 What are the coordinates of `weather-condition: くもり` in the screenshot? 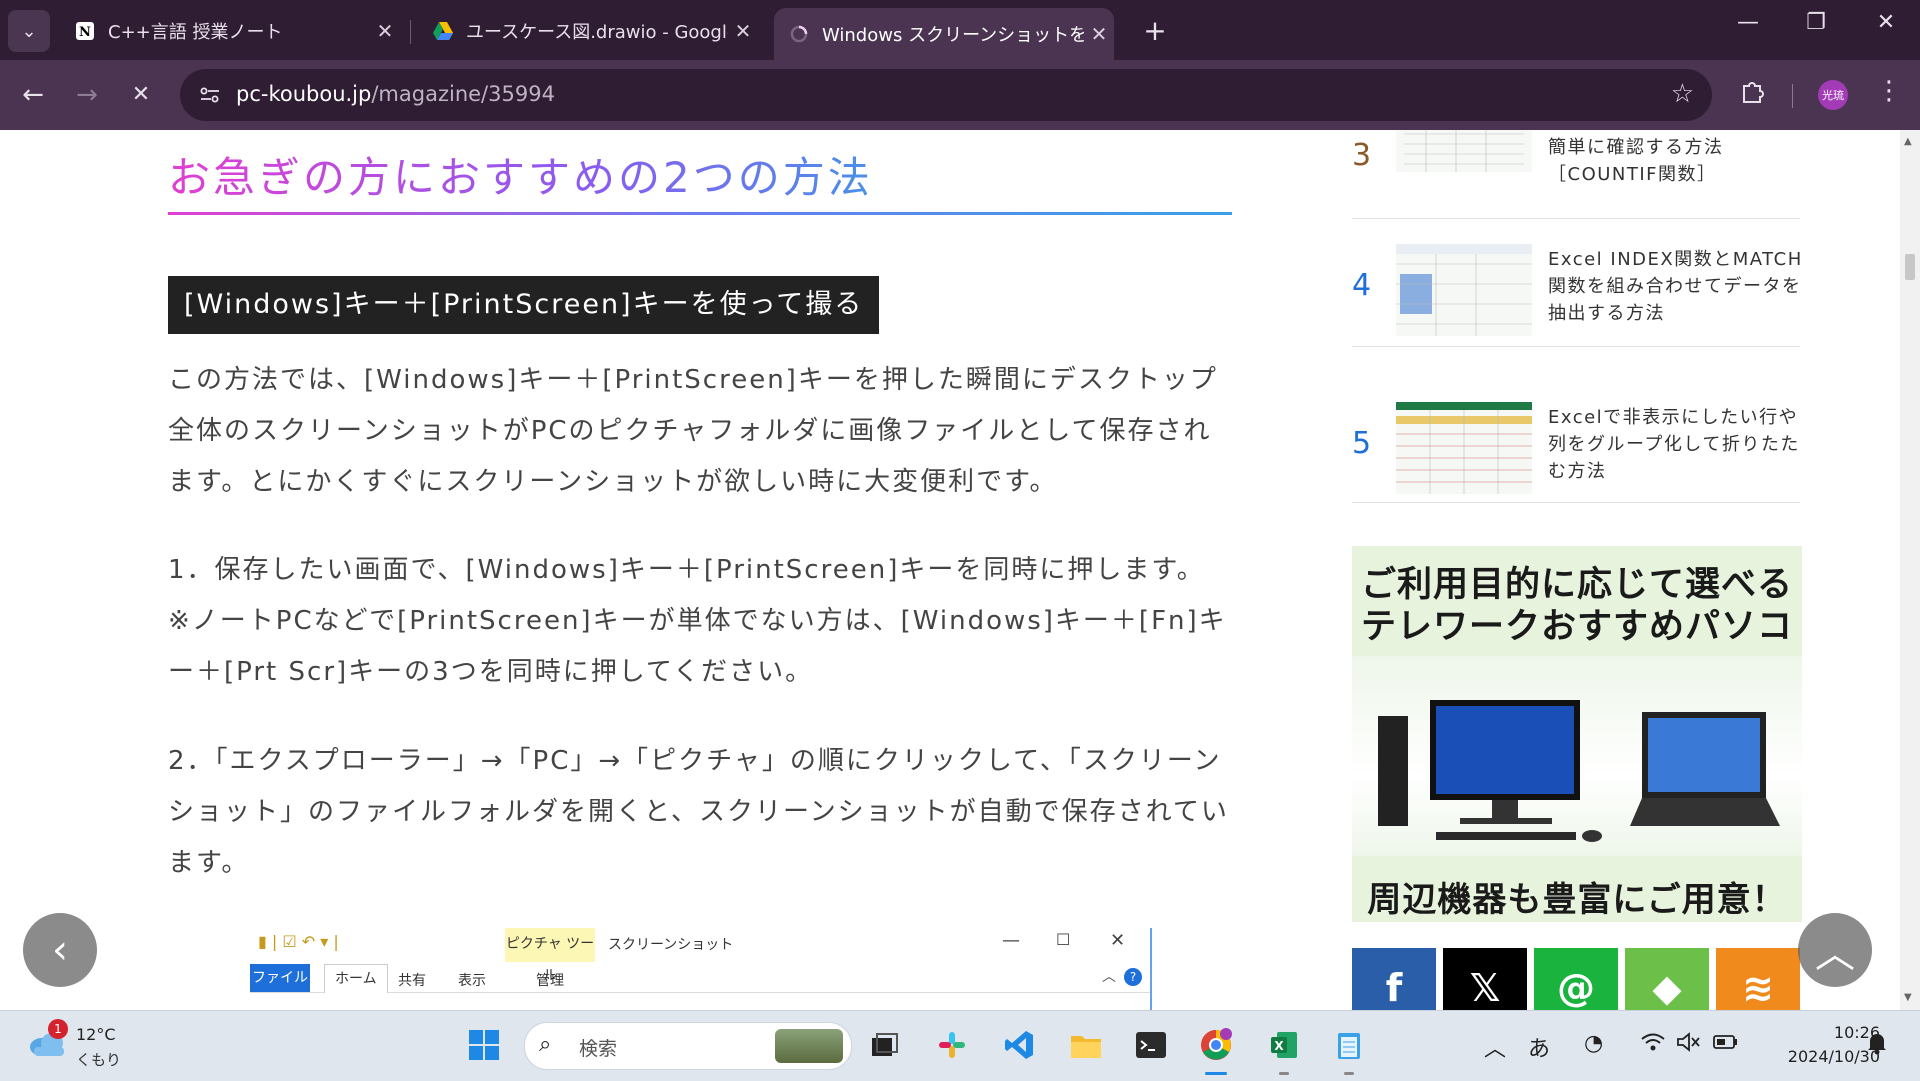 It's located at (98, 1059).